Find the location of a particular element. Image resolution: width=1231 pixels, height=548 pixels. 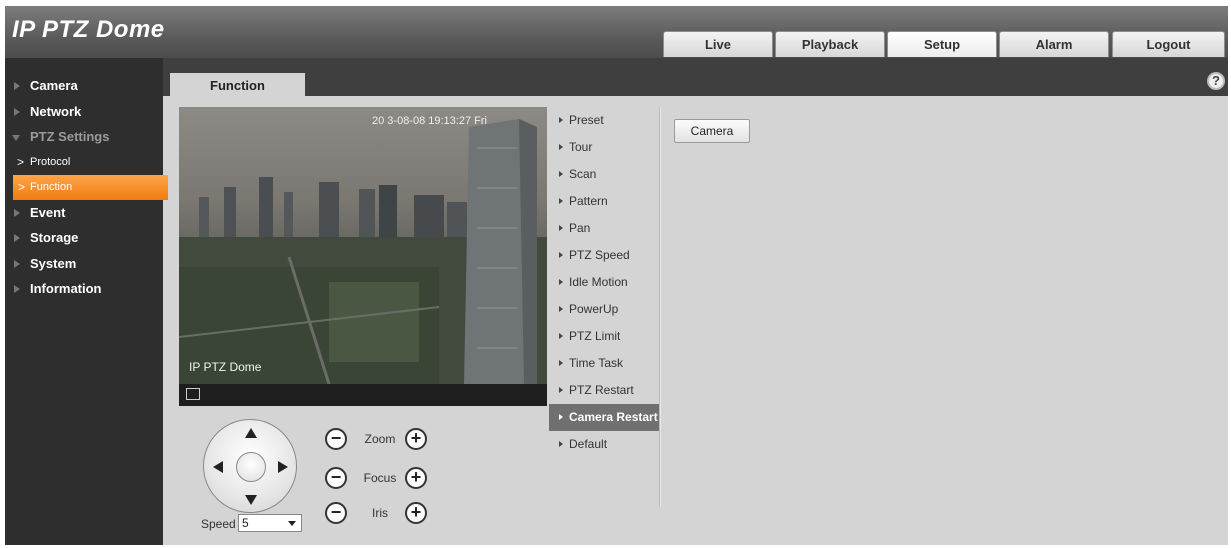

sidebar-item-ptz-settings: PTZ Settings is located at coordinates (84, 137).